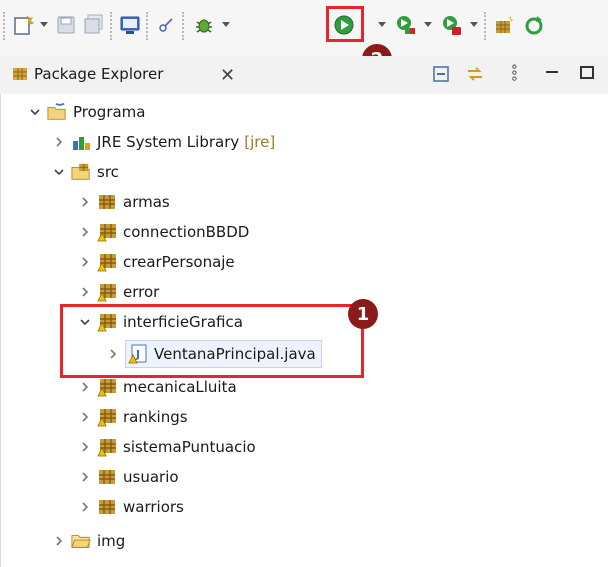 This screenshot has width=608, height=567. I want to click on minimize-icon, so click(552, 72).